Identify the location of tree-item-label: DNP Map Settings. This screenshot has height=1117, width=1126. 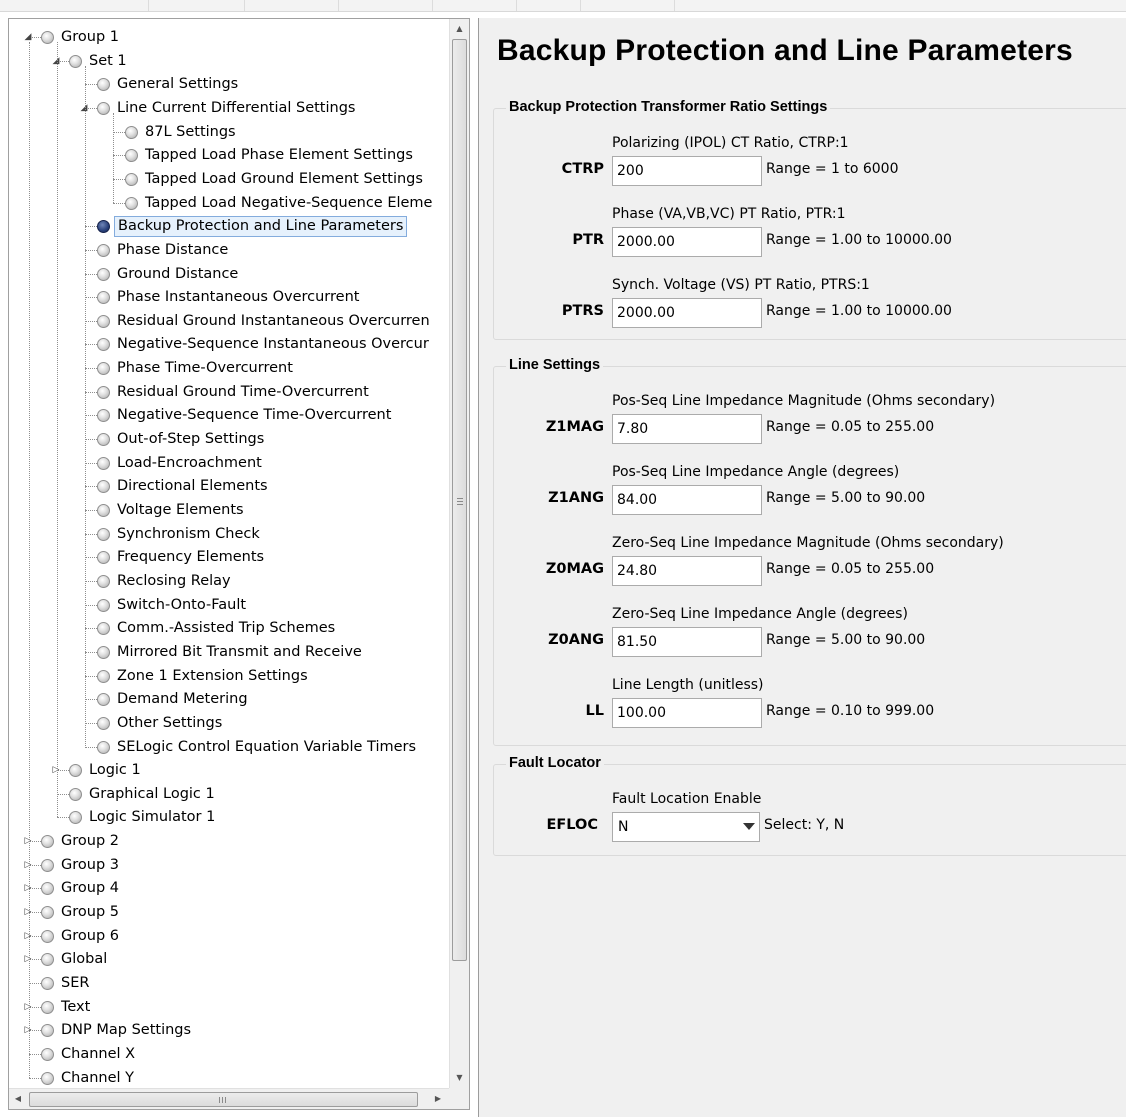
(126, 1030).